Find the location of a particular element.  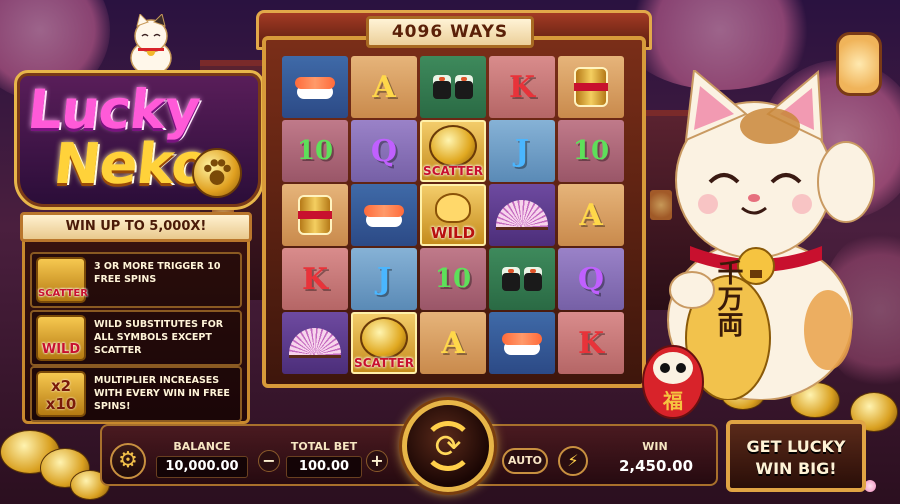

wild-cat-icon is located at coordinates (453, 208).